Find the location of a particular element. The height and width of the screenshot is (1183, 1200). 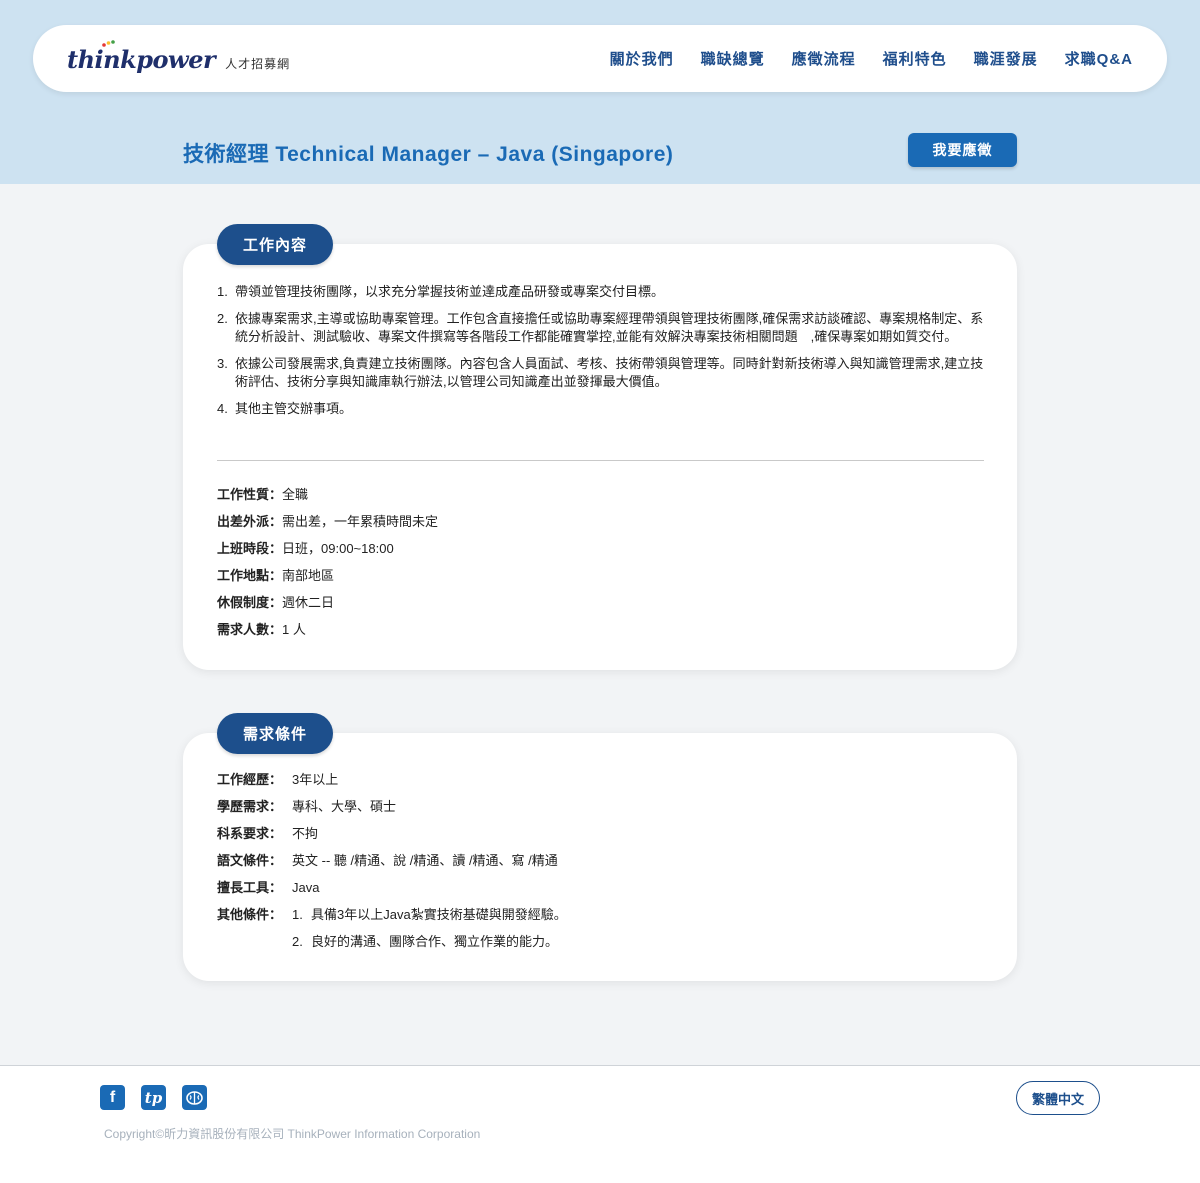

nav-benefits: 福利特色 is located at coordinates (915, 58).